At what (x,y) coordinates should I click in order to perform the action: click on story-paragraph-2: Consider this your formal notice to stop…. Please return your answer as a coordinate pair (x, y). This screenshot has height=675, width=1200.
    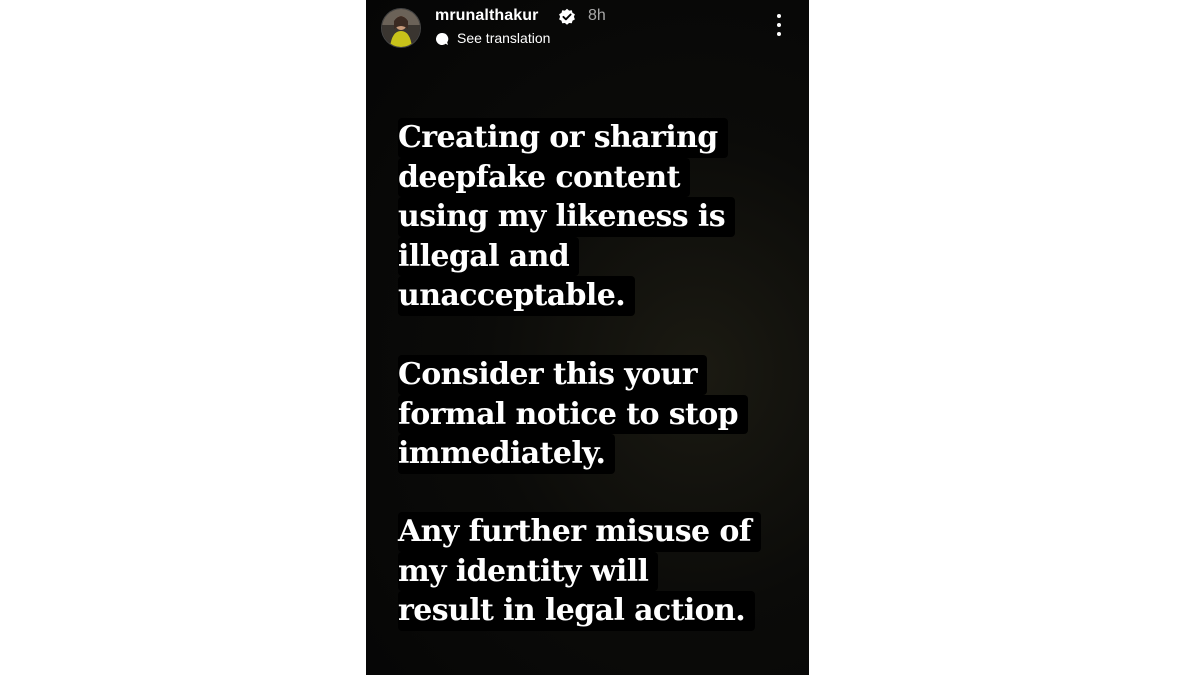
    Looking at the image, I should click on (598, 414).